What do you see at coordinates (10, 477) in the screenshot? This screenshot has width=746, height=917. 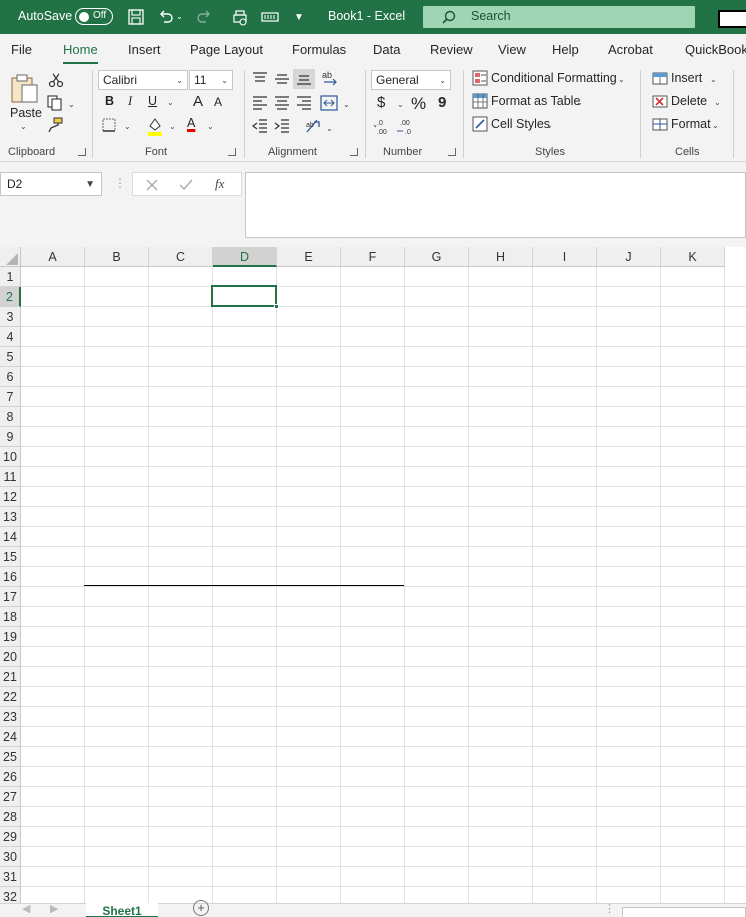 I see `row-header-11: 11` at bounding box center [10, 477].